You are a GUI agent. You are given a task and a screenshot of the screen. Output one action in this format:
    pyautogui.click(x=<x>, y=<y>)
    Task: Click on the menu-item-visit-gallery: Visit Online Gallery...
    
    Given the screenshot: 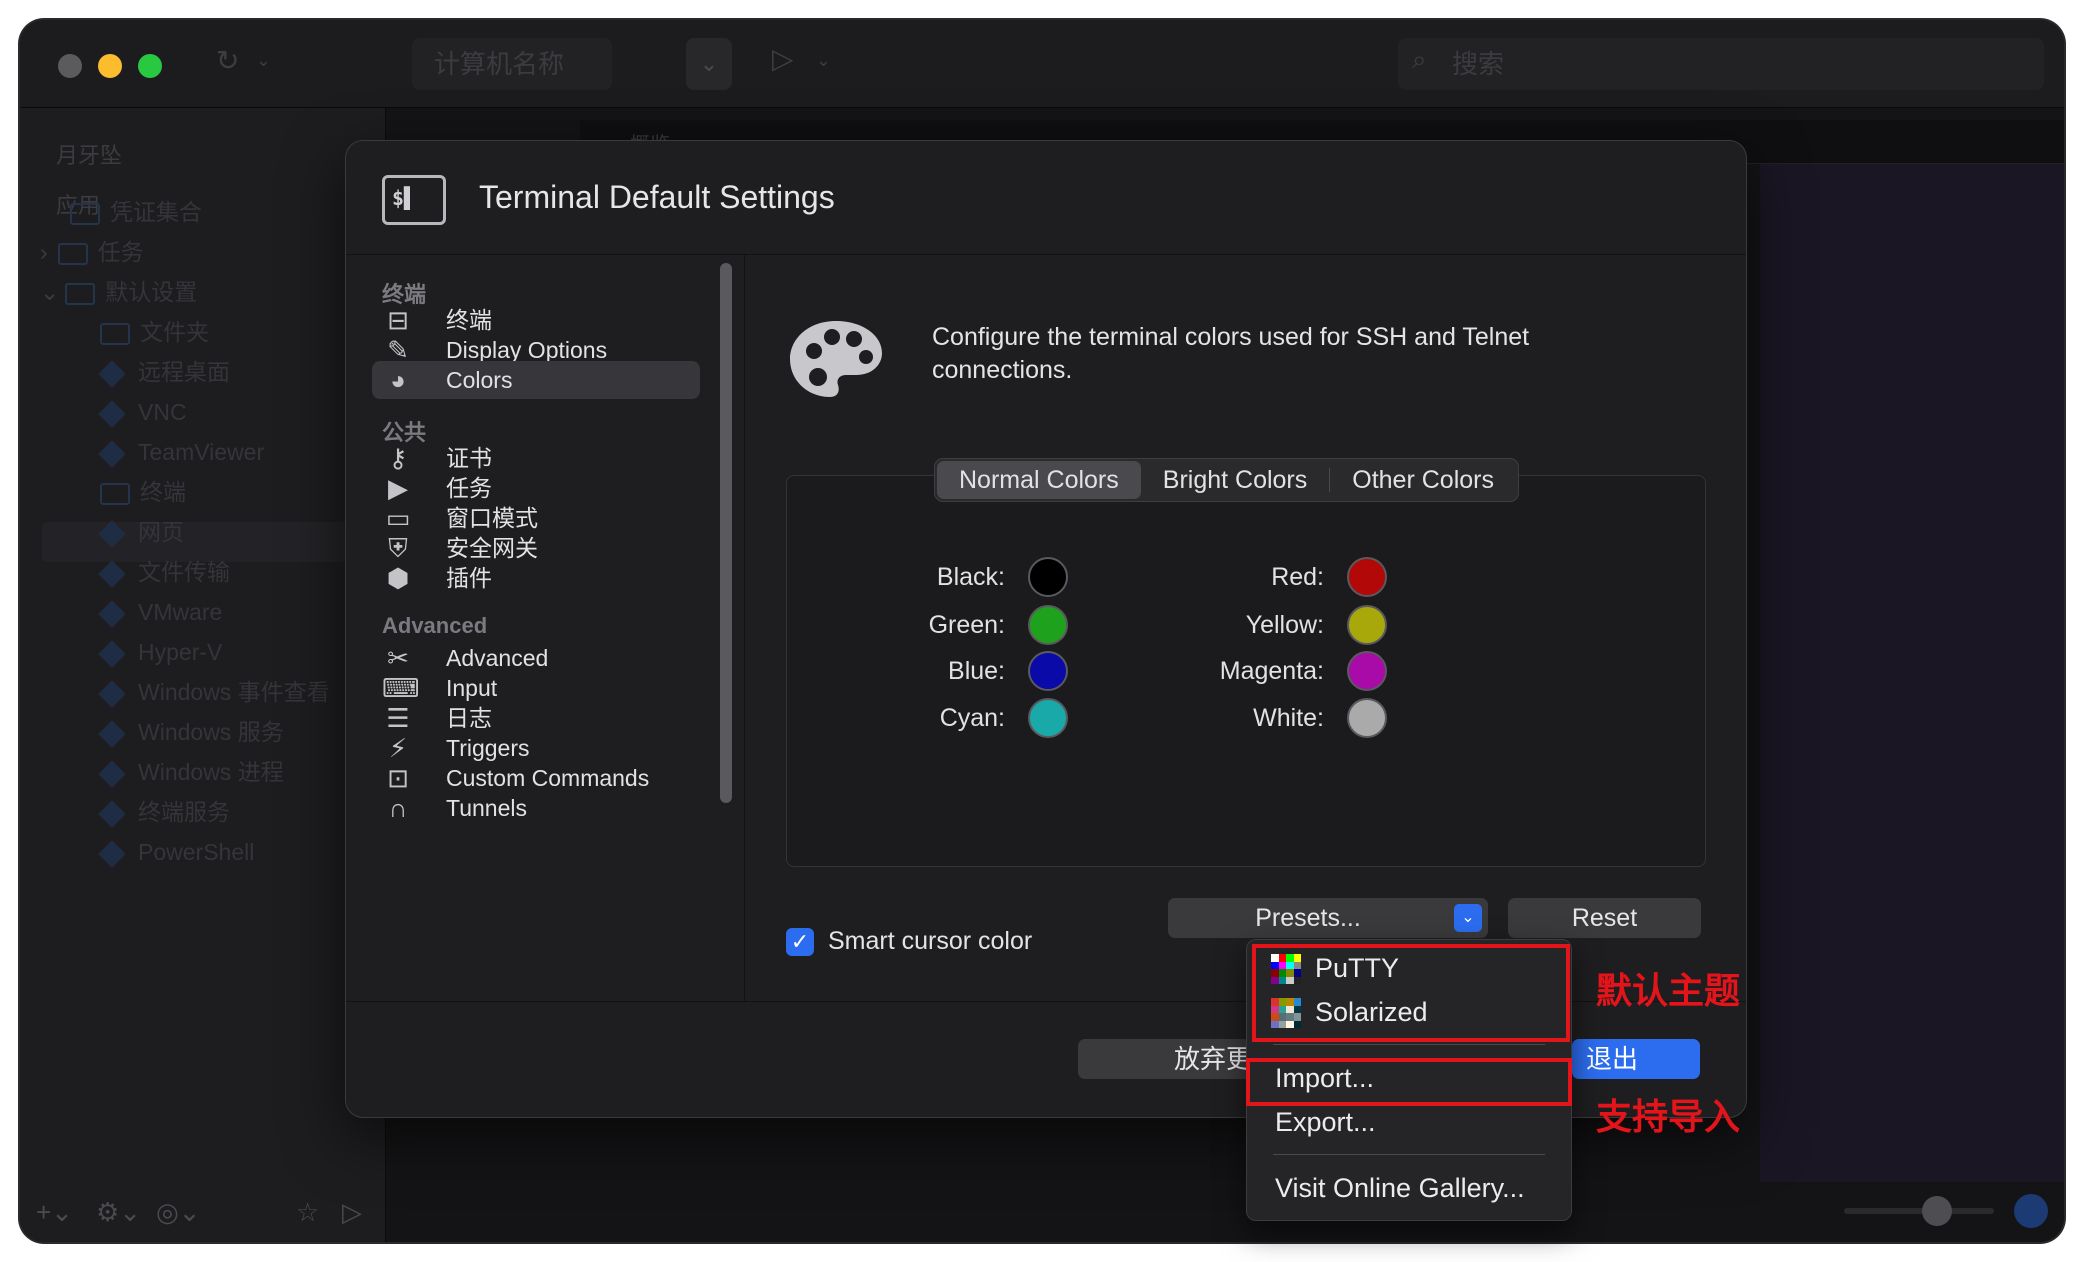 What is the action you would take?
    pyautogui.click(x=1409, y=1188)
    